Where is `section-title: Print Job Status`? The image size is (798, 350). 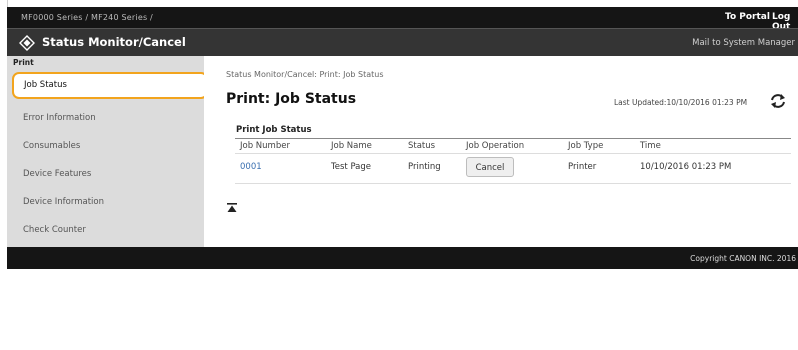
section-title: Print Job Status is located at coordinates (274, 130).